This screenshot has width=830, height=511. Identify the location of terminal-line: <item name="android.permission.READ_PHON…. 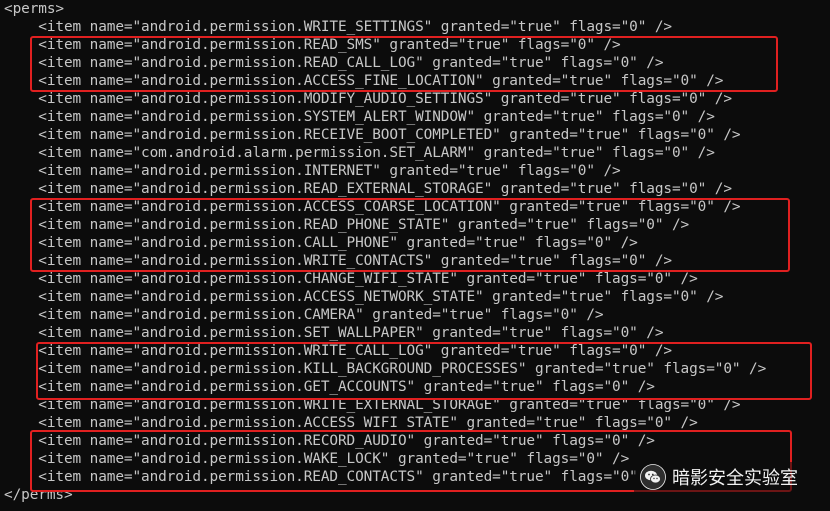
(347, 225).